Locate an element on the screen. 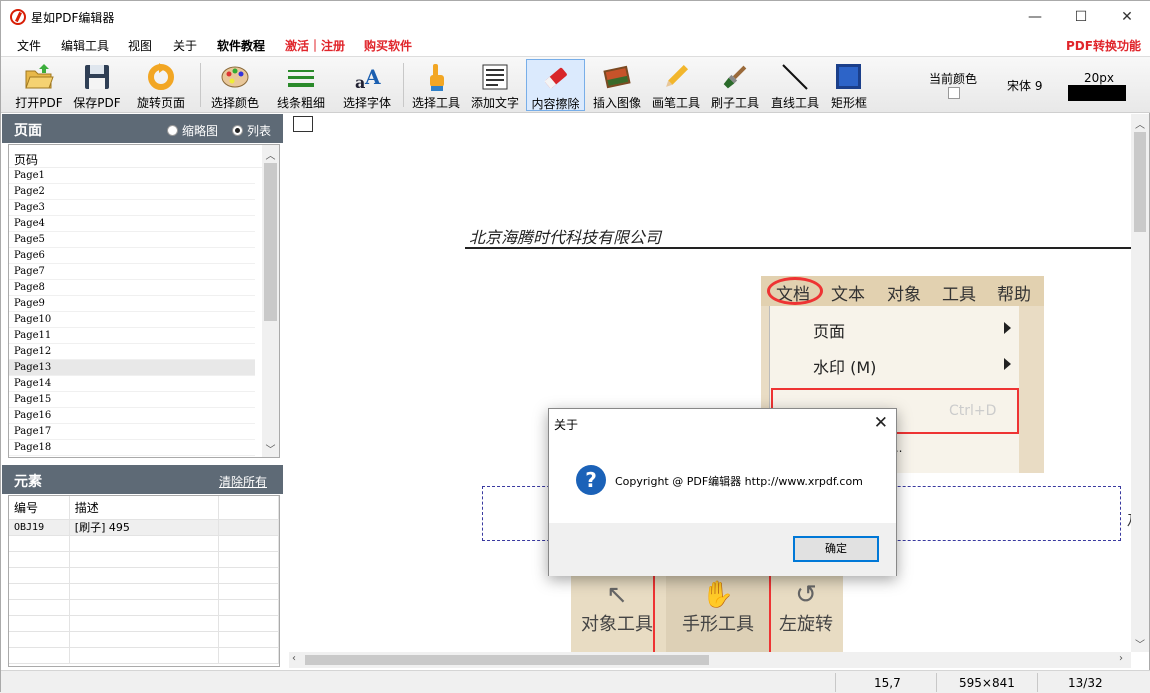 The image size is (1150, 693). menu-activate: 激活｜注册 is located at coordinates (315, 45).